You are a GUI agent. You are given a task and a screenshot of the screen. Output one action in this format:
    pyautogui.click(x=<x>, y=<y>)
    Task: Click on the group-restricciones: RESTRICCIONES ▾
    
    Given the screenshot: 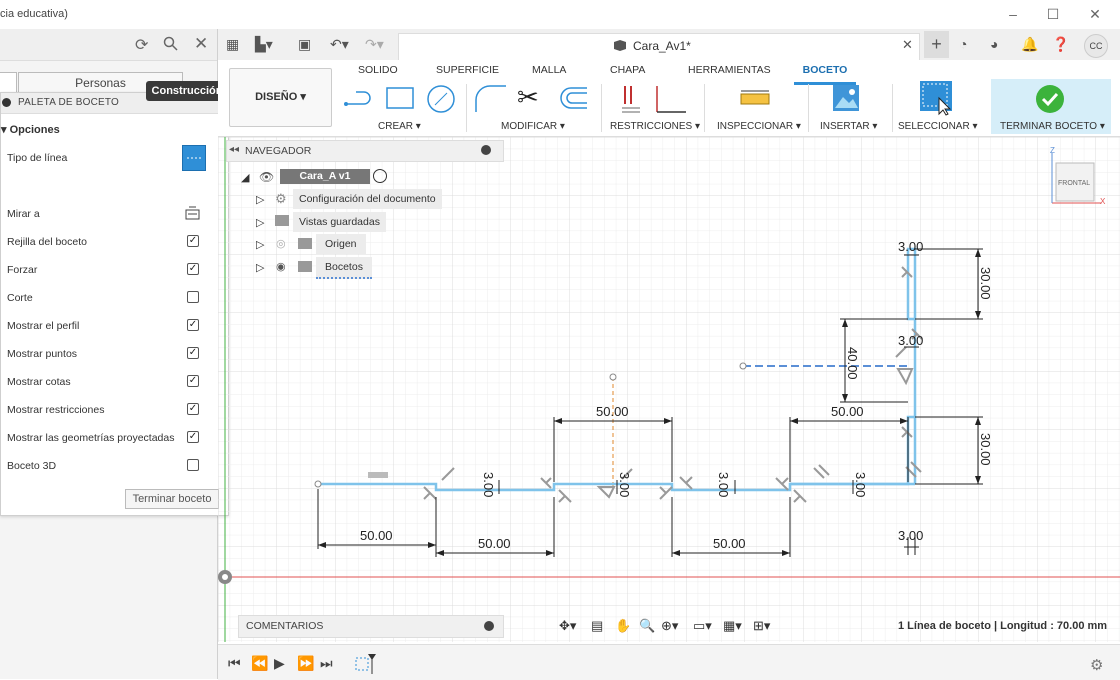 What is the action you would take?
    pyautogui.click(x=655, y=126)
    